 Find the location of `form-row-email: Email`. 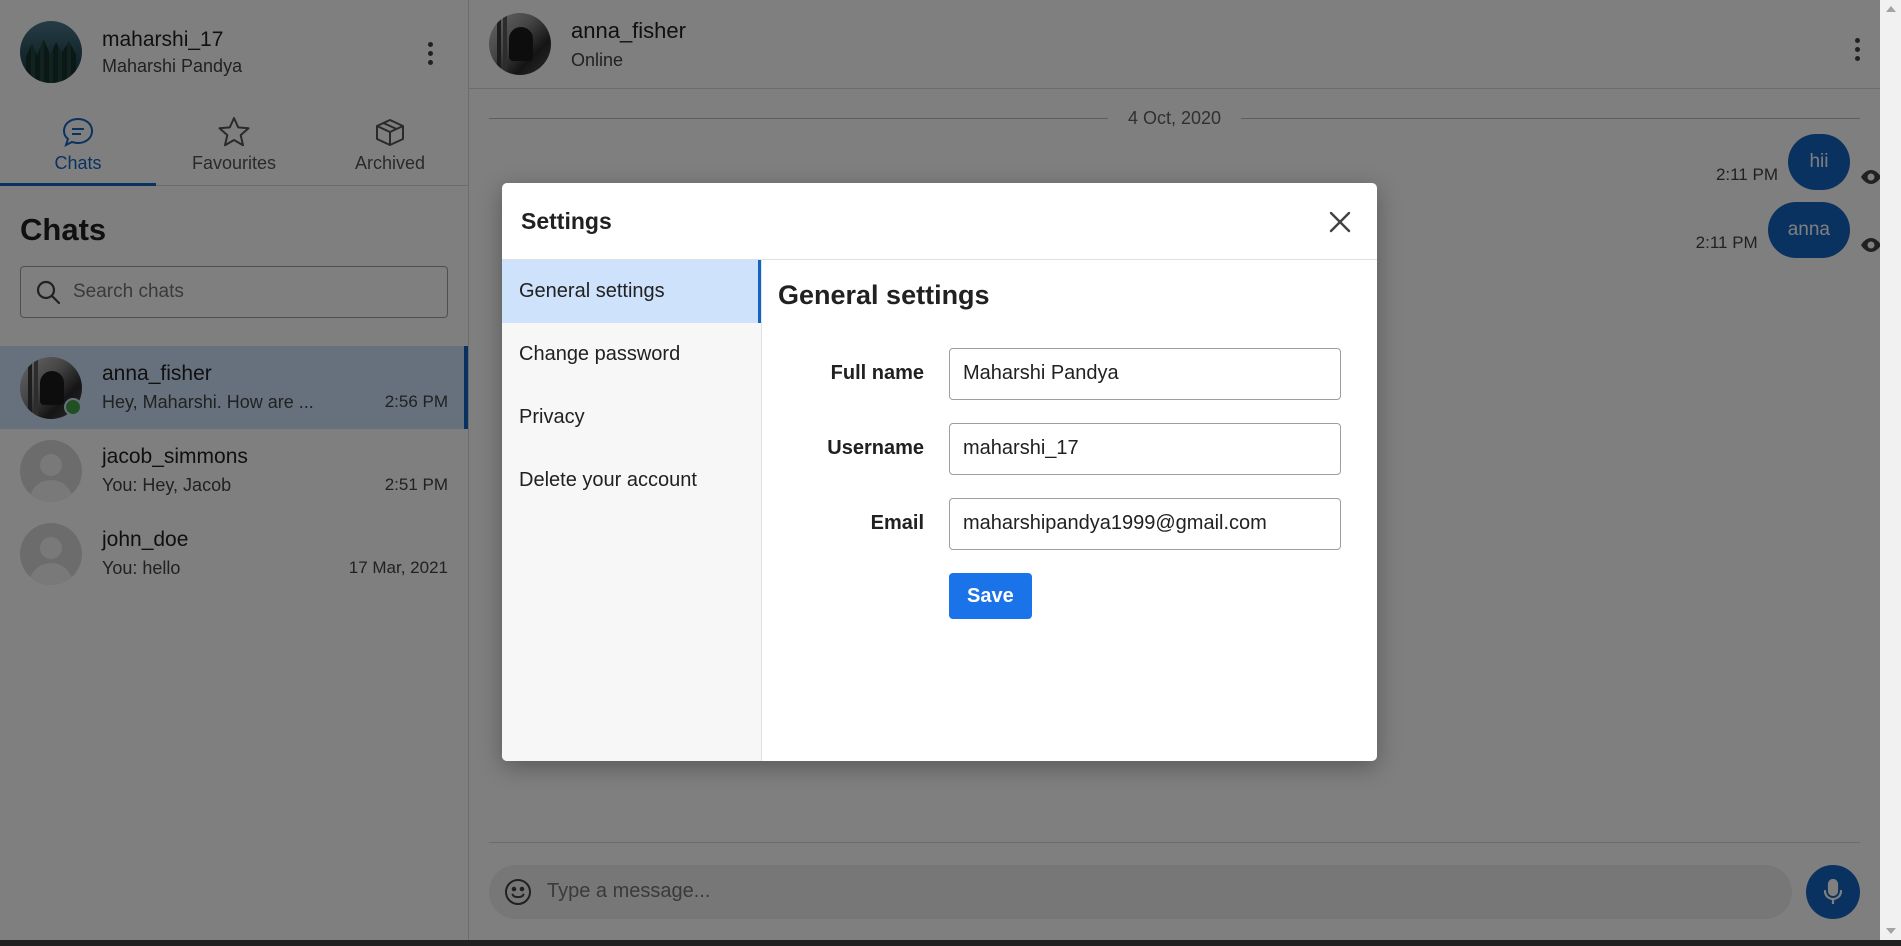

form-row-email: Email is located at coordinates (1069, 523).